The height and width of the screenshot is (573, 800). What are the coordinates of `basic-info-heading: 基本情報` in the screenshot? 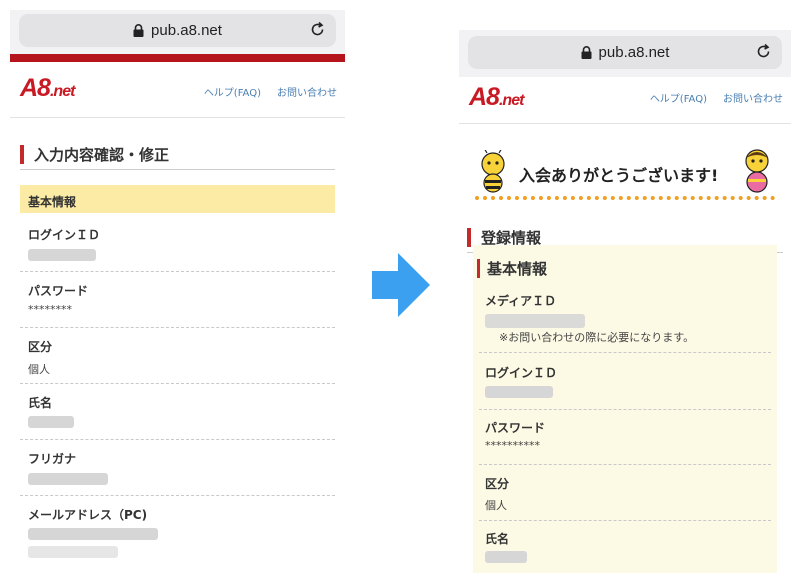 It's located at (177, 199).